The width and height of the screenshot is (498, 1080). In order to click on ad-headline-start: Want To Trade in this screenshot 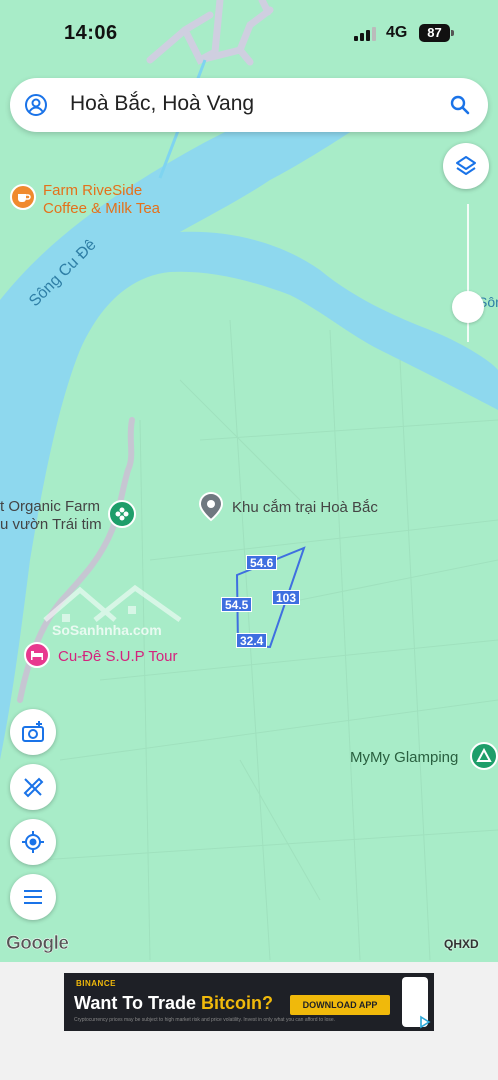, I will do `click(138, 1003)`.